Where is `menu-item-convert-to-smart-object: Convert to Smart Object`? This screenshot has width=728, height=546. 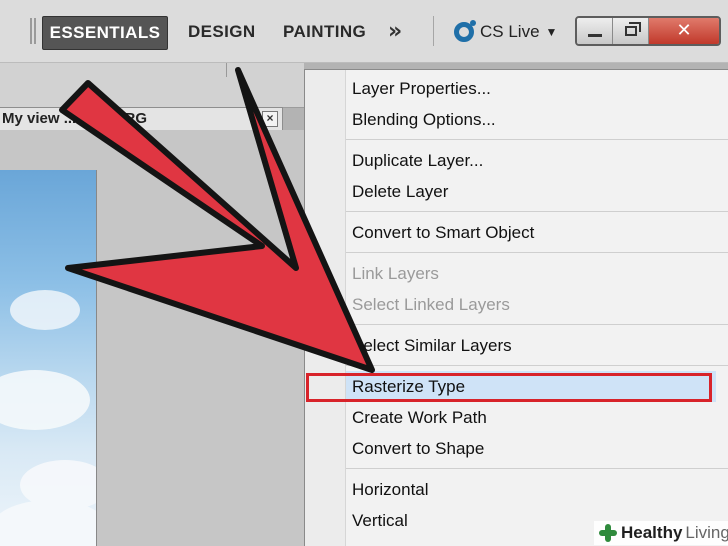 menu-item-convert-to-smart-object: Convert to Smart Object is located at coordinates (531, 232).